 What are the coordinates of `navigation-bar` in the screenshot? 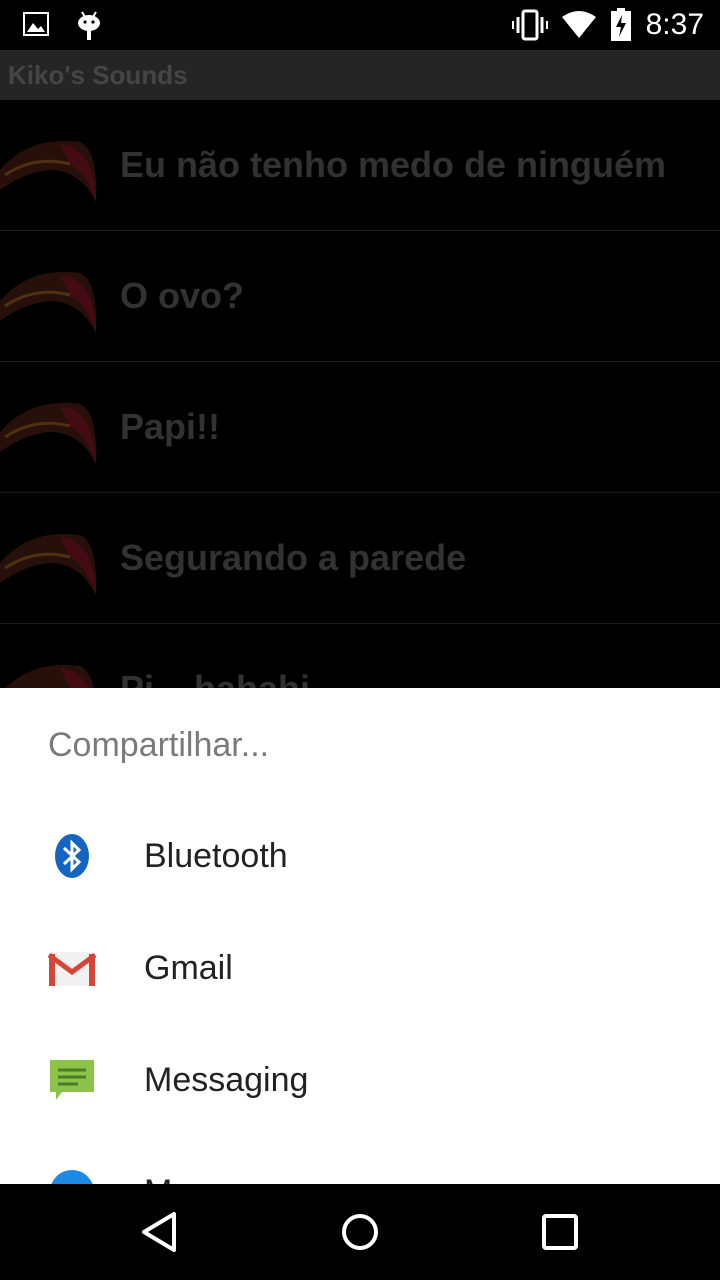 It's located at (360, 1232).